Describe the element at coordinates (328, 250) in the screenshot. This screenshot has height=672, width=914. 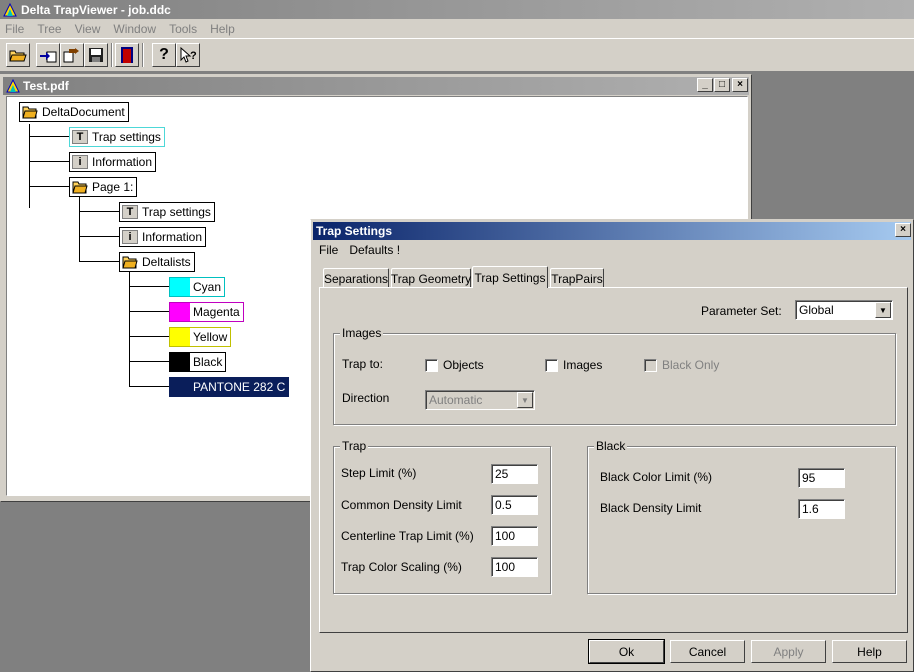
I see `dialog-menu-file: File` at that location.